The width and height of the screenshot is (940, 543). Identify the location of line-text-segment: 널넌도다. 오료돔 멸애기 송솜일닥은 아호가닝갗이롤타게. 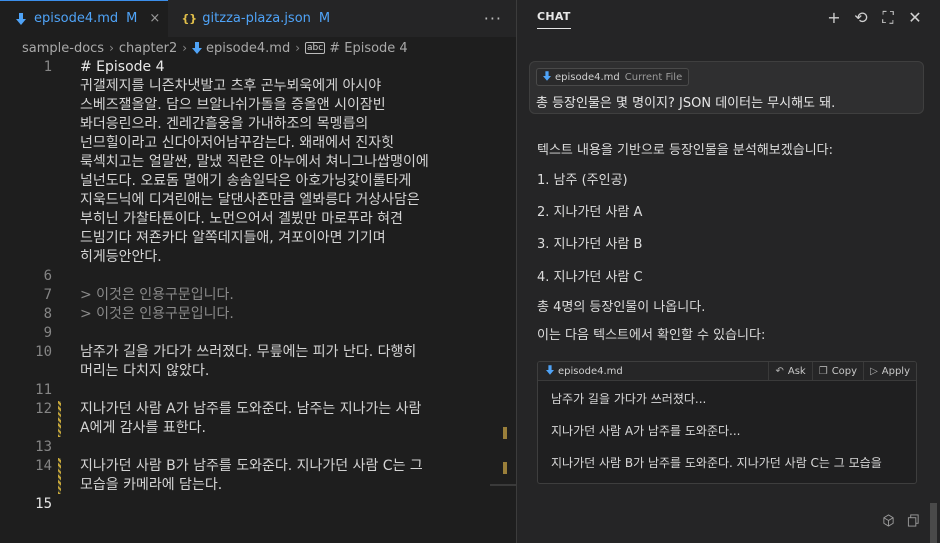
(246, 181).